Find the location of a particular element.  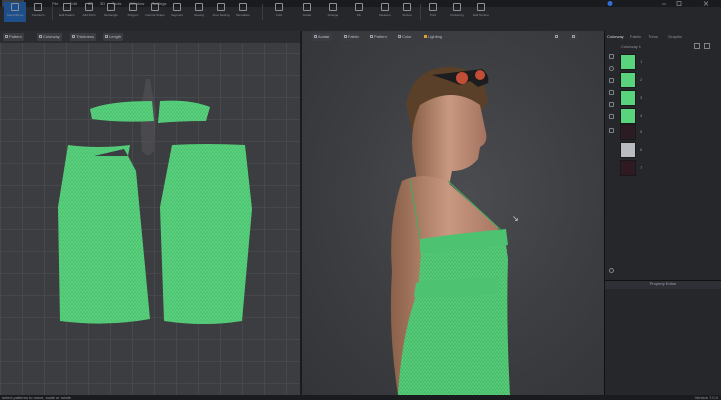

print-icon is located at coordinates (433, 7).